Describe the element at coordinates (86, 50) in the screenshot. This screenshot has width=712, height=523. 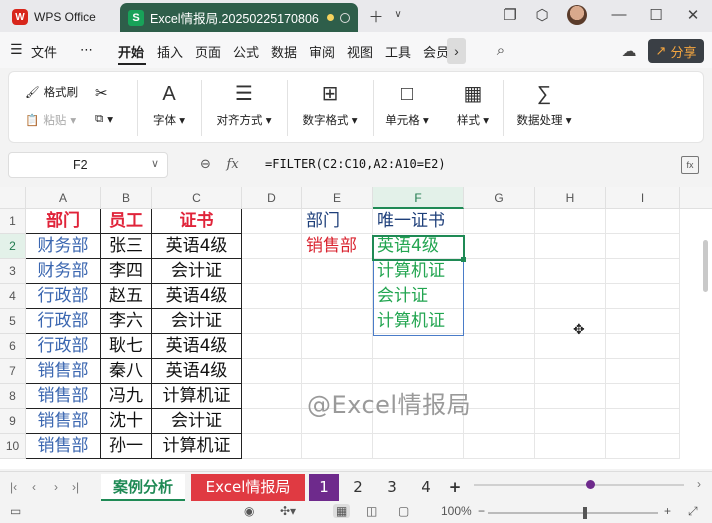
I see `menu-more: ⋯` at that location.